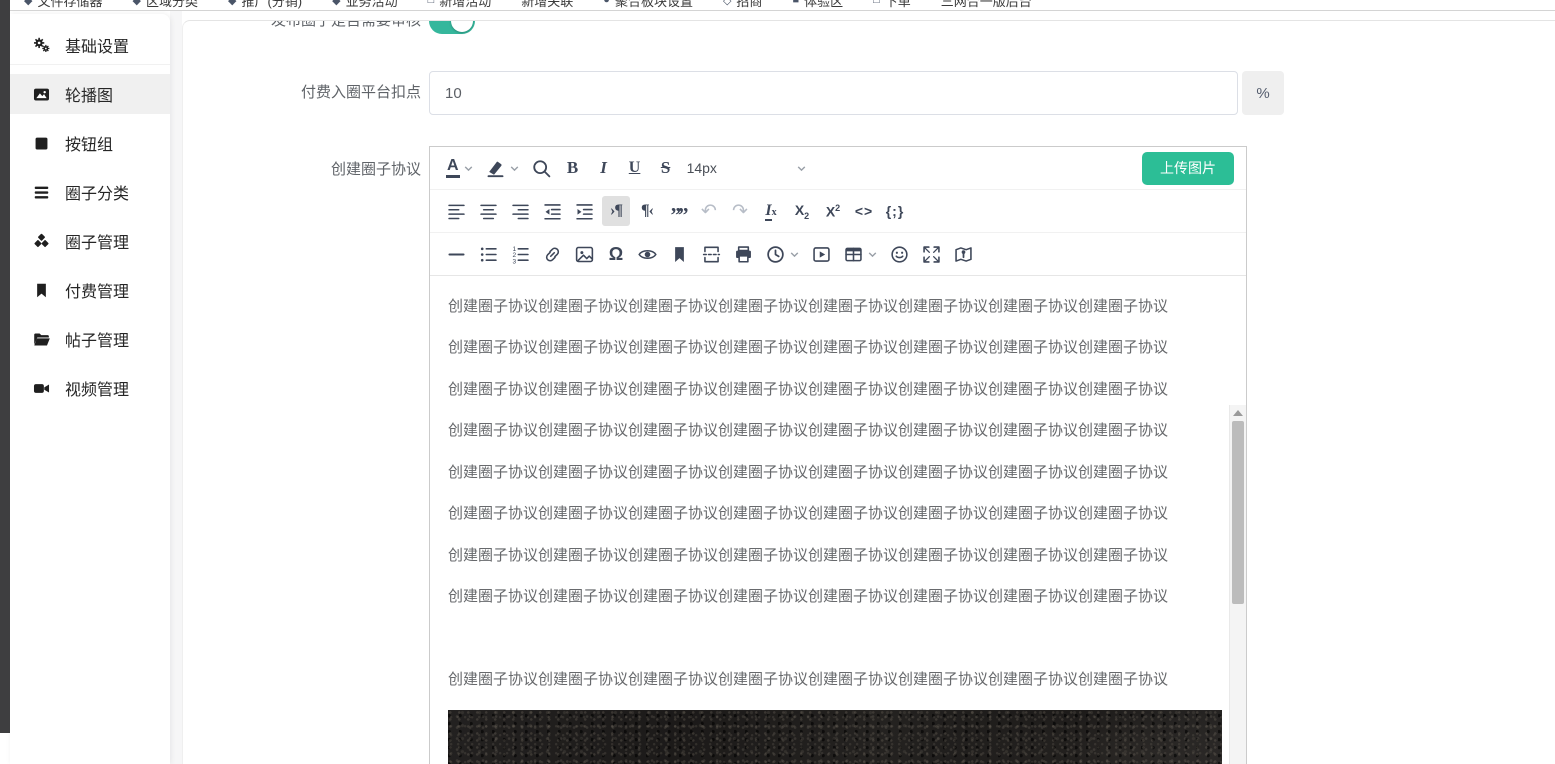 The image size is (1555, 764). What do you see at coordinates (931, 254) in the screenshot?
I see `fullscreen-icon` at bounding box center [931, 254].